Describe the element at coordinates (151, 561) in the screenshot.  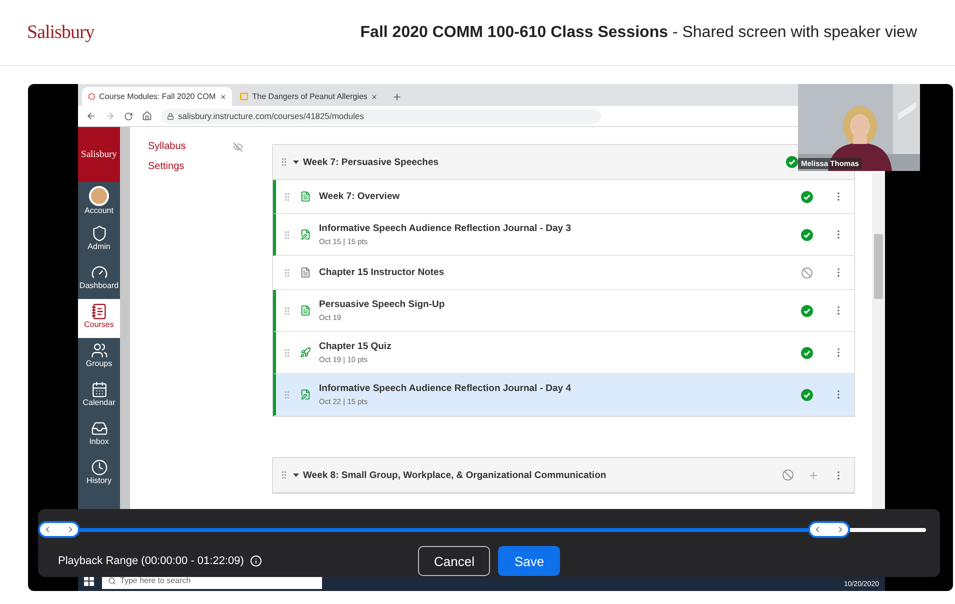
I see `playback-range-label: Playback Range (00:00:00 - 01:22:09)` at that location.